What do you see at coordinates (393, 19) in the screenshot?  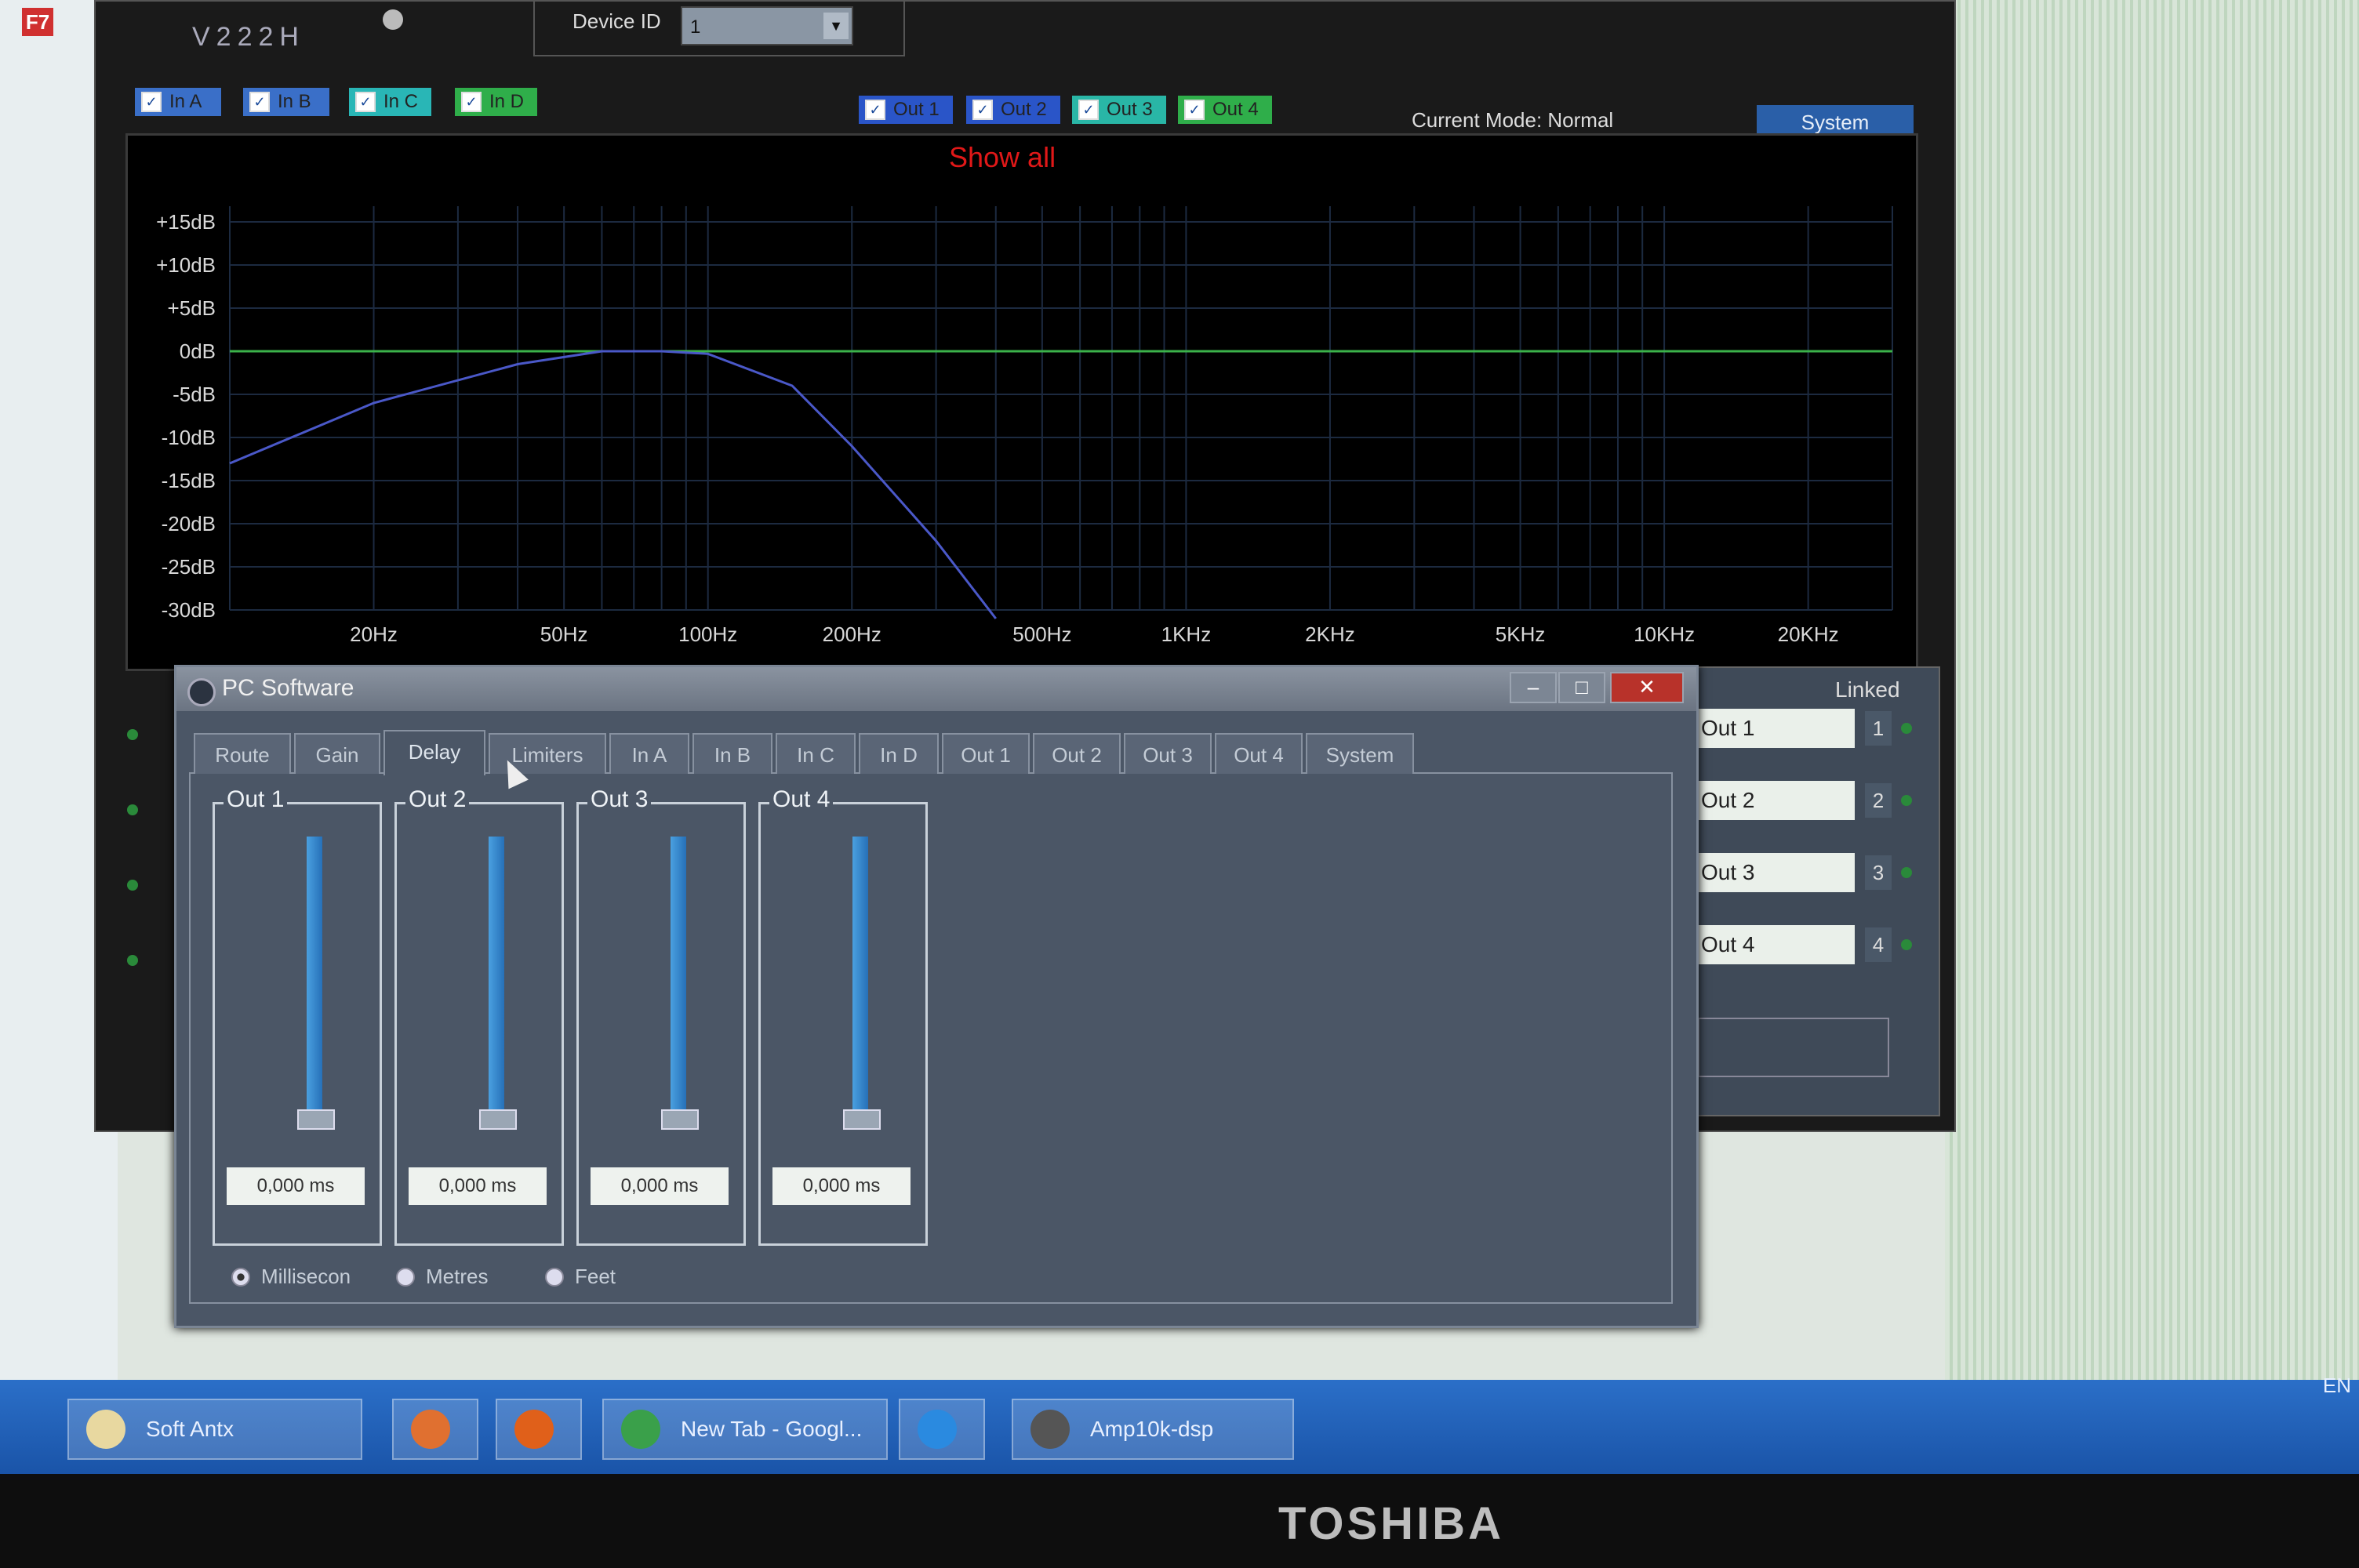 I see `status-indicator-icon` at bounding box center [393, 19].